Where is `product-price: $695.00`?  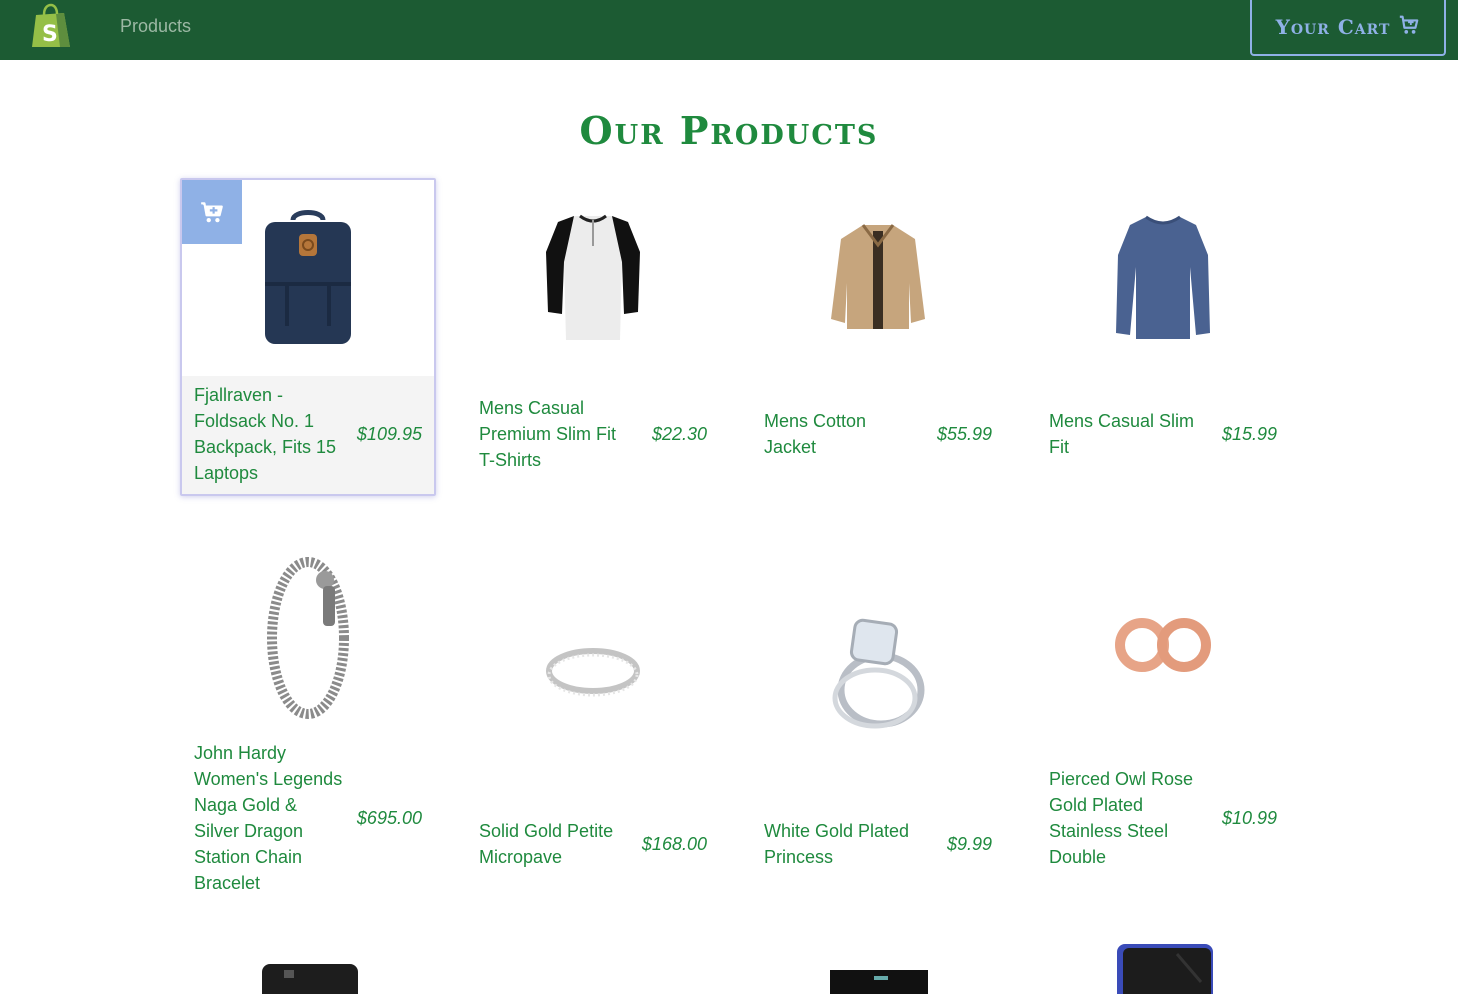
product-price: $695.00 is located at coordinates (389, 817).